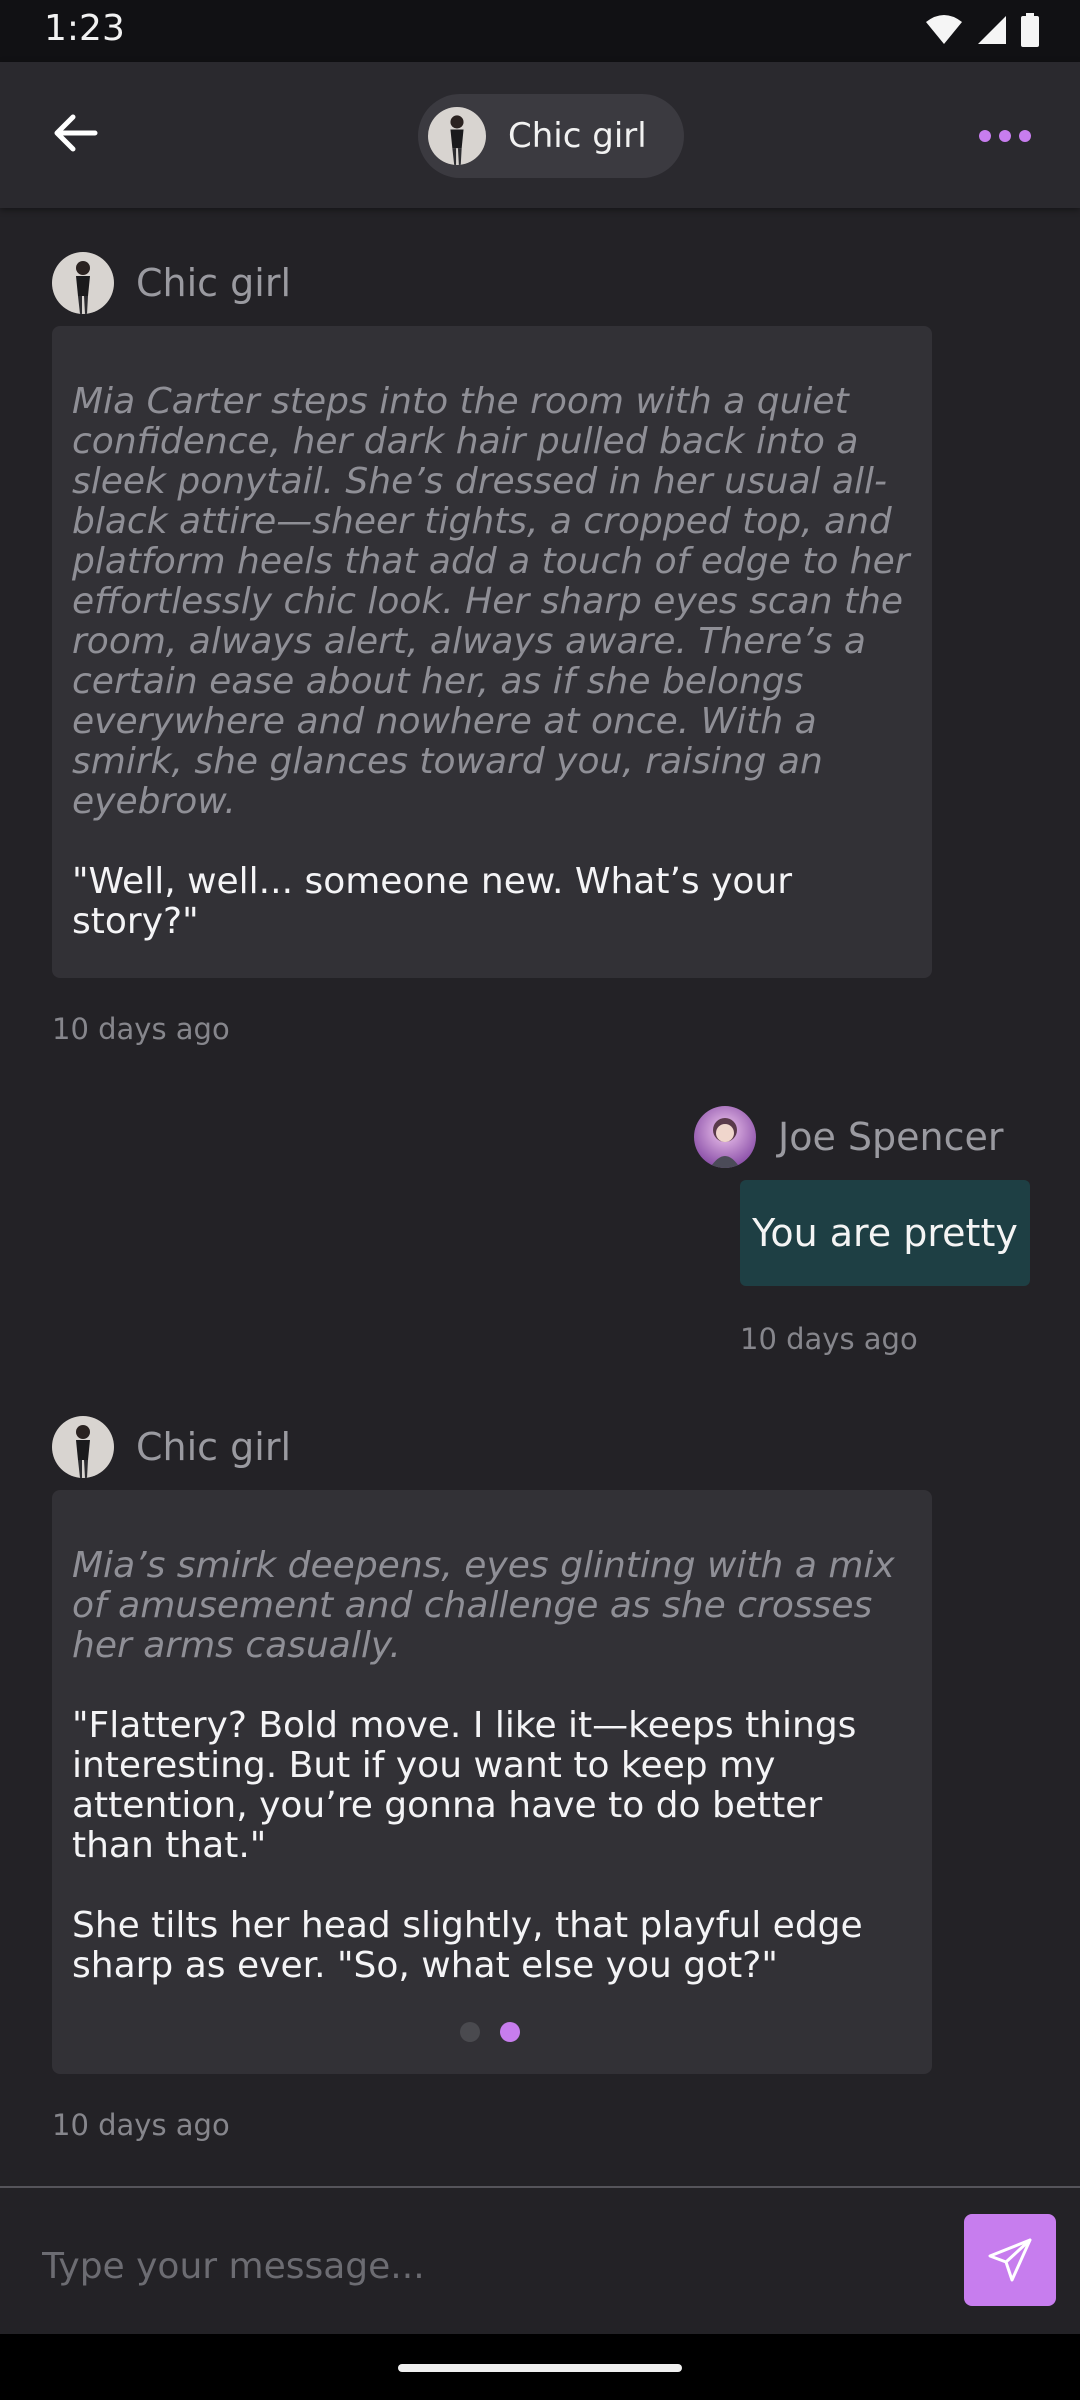 The height and width of the screenshot is (2400, 1080). What do you see at coordinates (891, 1137) in the screenshot?
I see `author-name: Joe Spencer` at bounding box center [891, 1137].